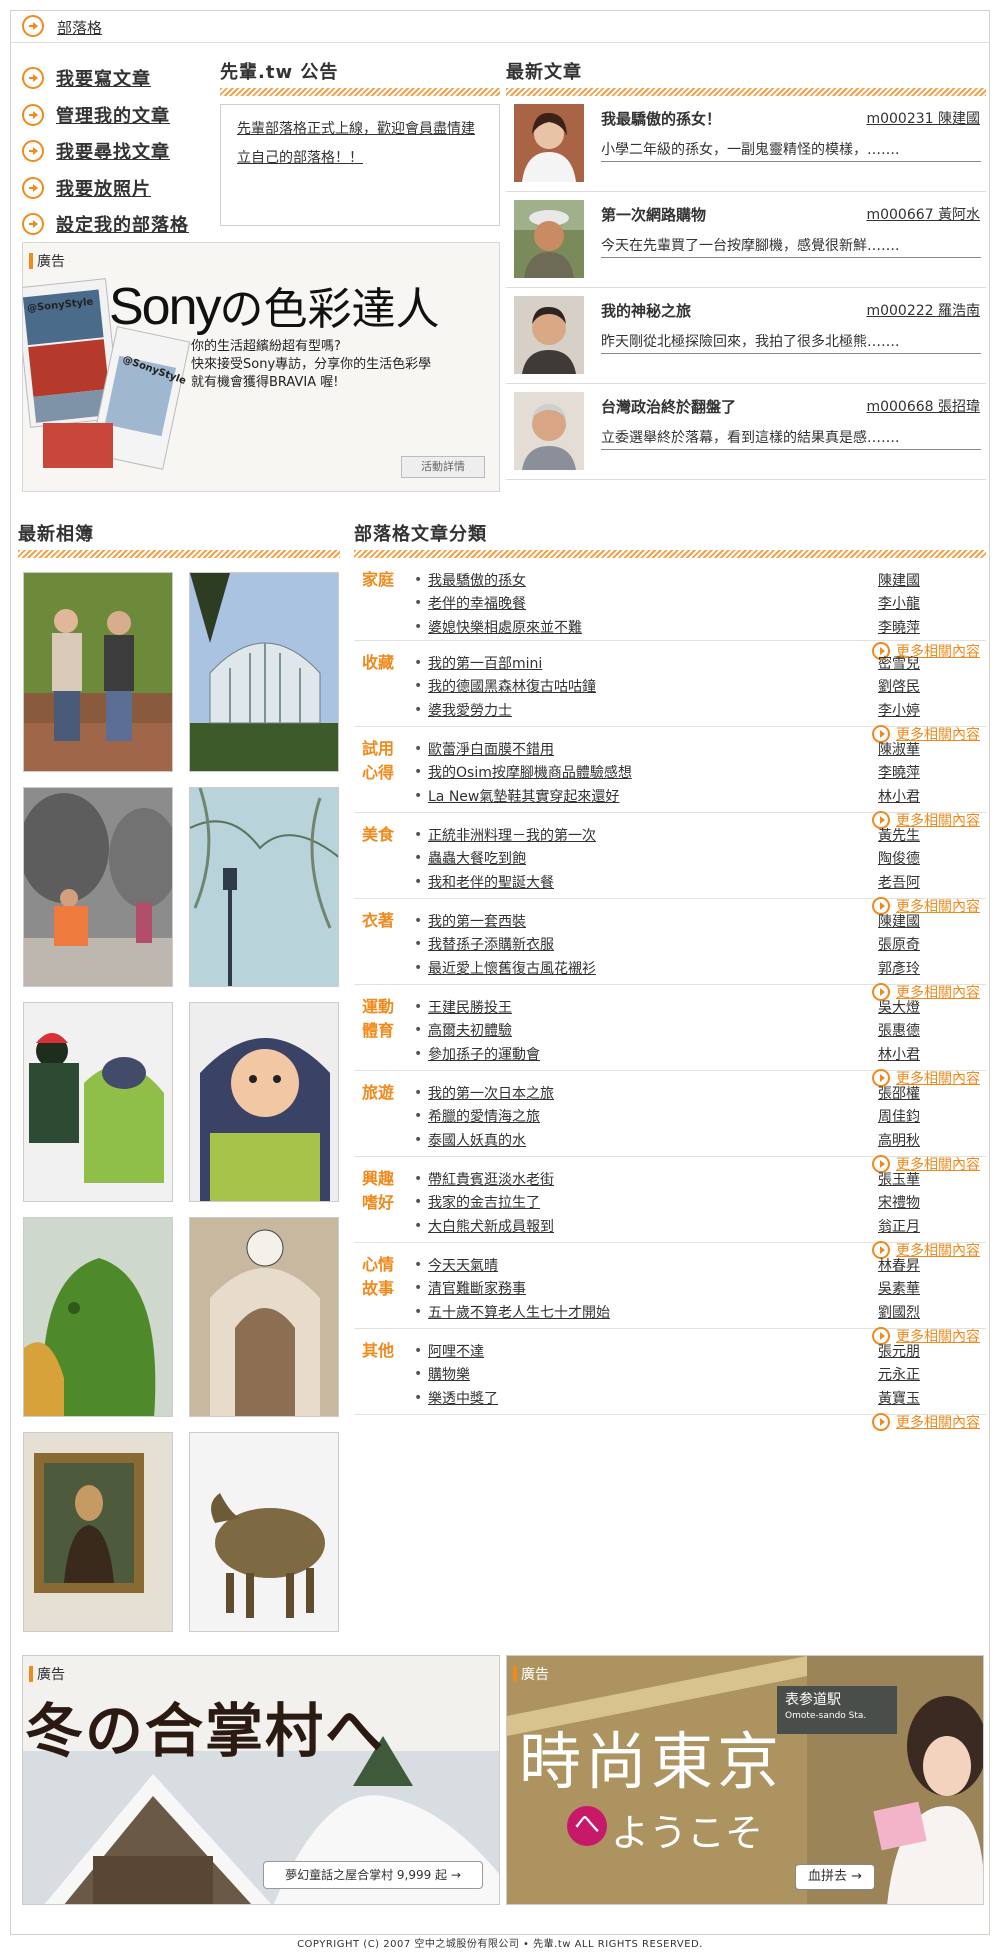  What do you see at coordinates (653, 772) in the screenshot?
I see `category-article-link: 我的Osim按摩腳機商品體驗感想` at bounding box center [653, 772].